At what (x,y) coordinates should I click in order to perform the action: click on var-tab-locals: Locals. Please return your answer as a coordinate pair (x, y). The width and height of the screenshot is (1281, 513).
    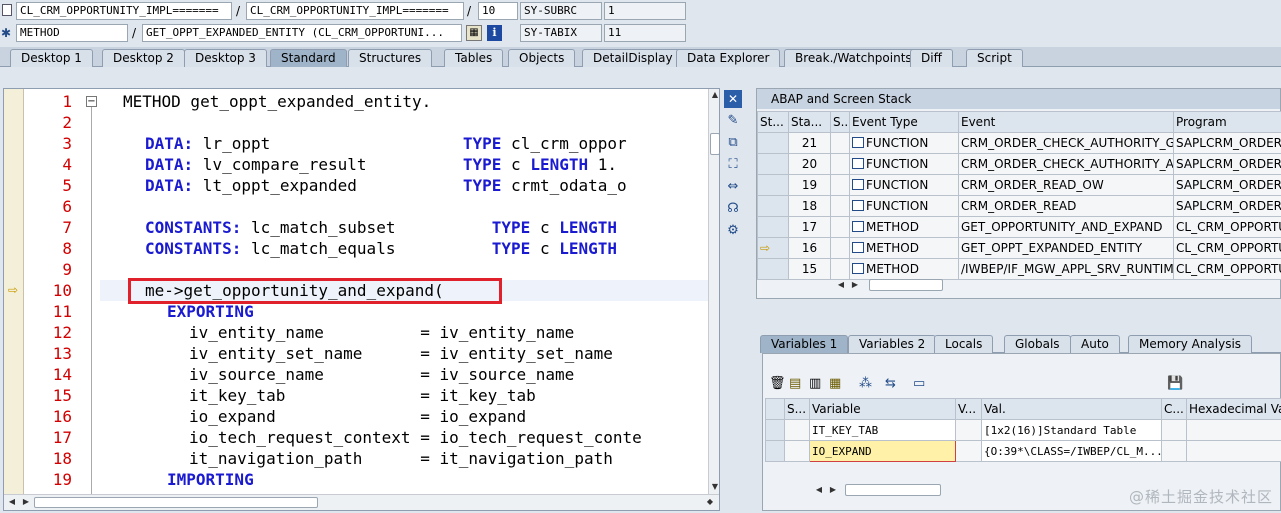
    Looking at the image, I should click on (964, 344).